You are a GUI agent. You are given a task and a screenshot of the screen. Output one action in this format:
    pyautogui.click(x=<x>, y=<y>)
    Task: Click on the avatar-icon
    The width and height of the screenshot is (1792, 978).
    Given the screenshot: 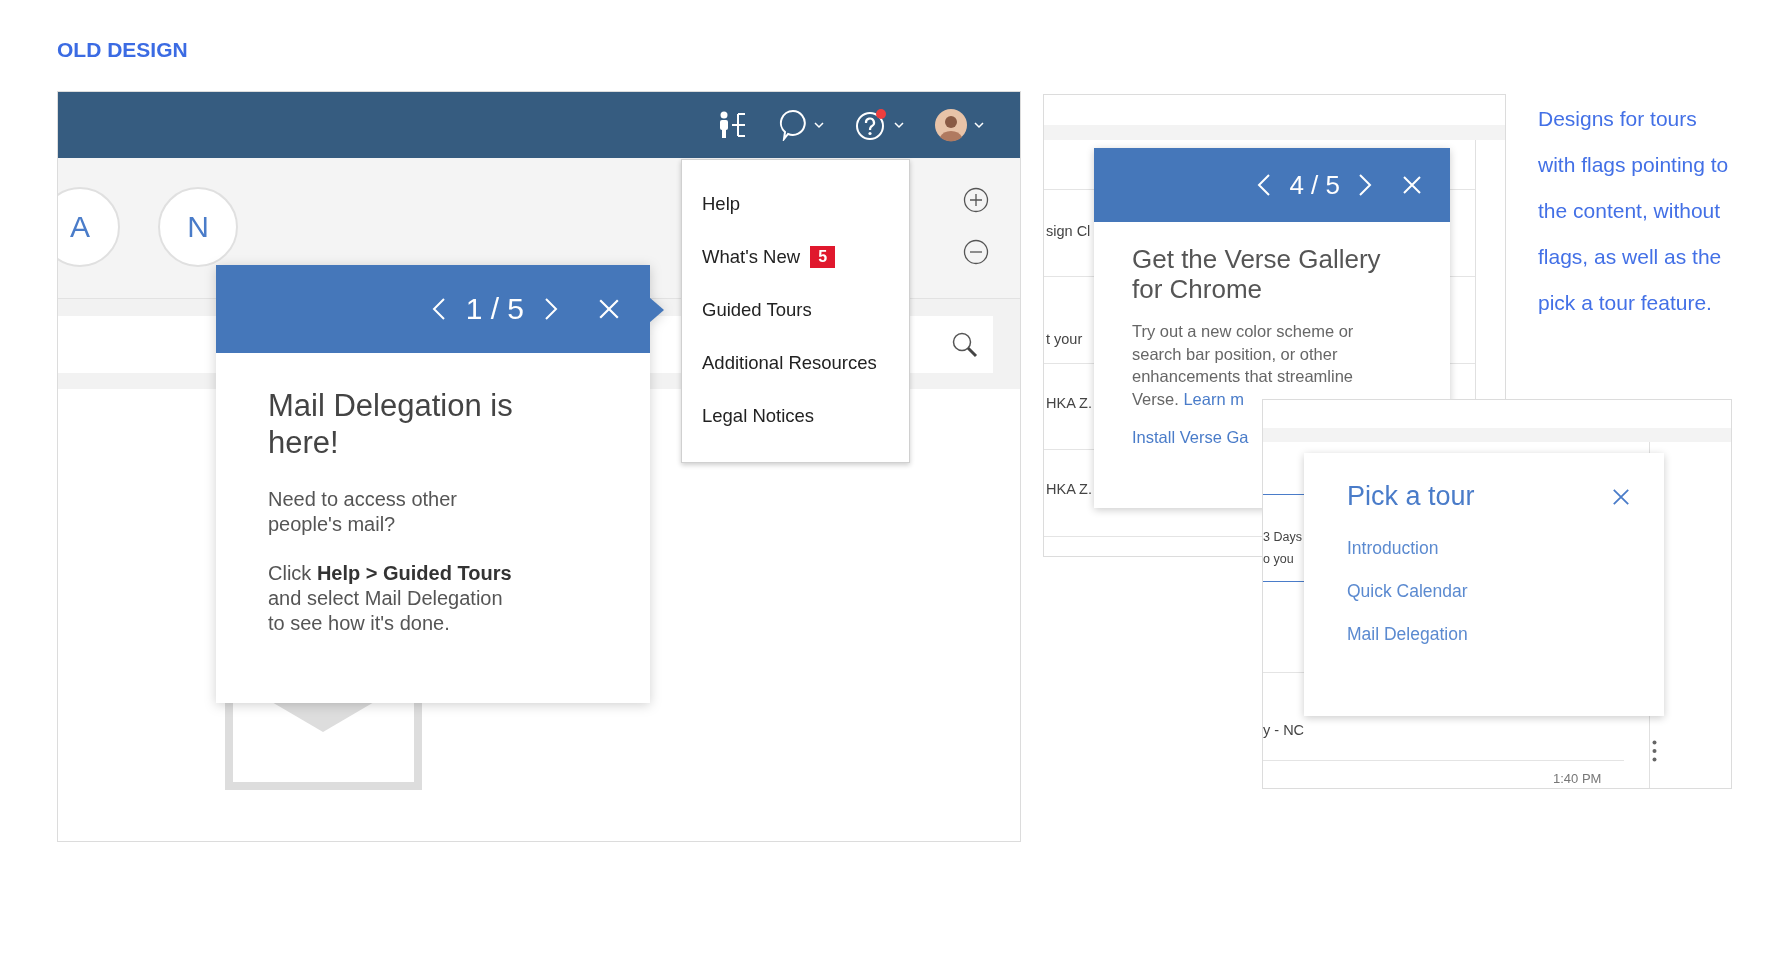 What is the action you would take?
    pyautogui.click(x=951, y=125)
    